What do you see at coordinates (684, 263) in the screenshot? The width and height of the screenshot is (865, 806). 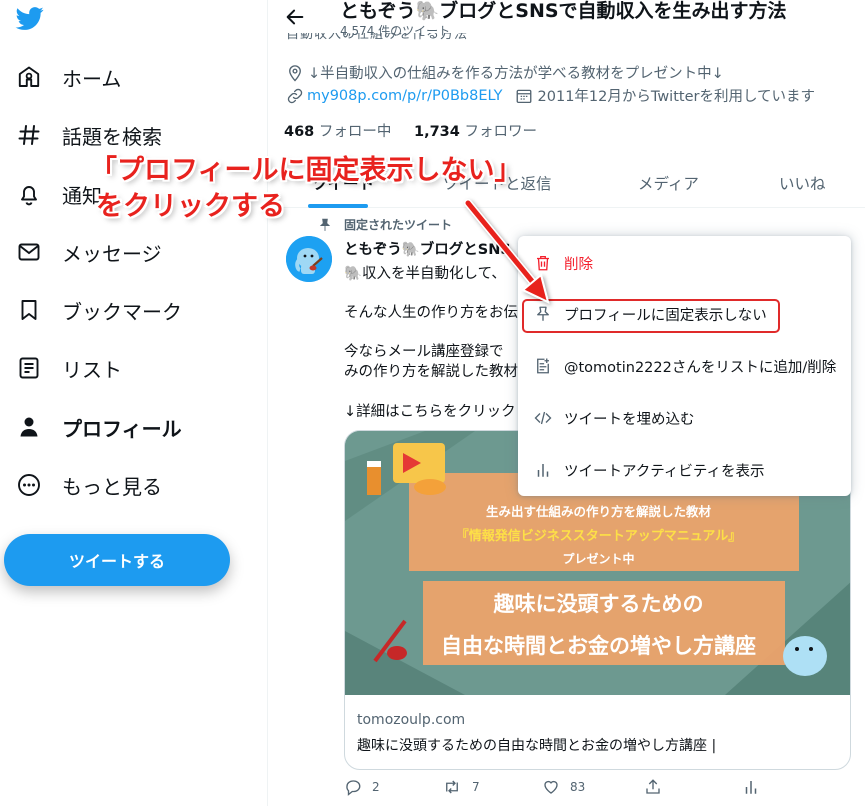 I see `menu-item-delete: 削除` at bounding box center [684, 263].